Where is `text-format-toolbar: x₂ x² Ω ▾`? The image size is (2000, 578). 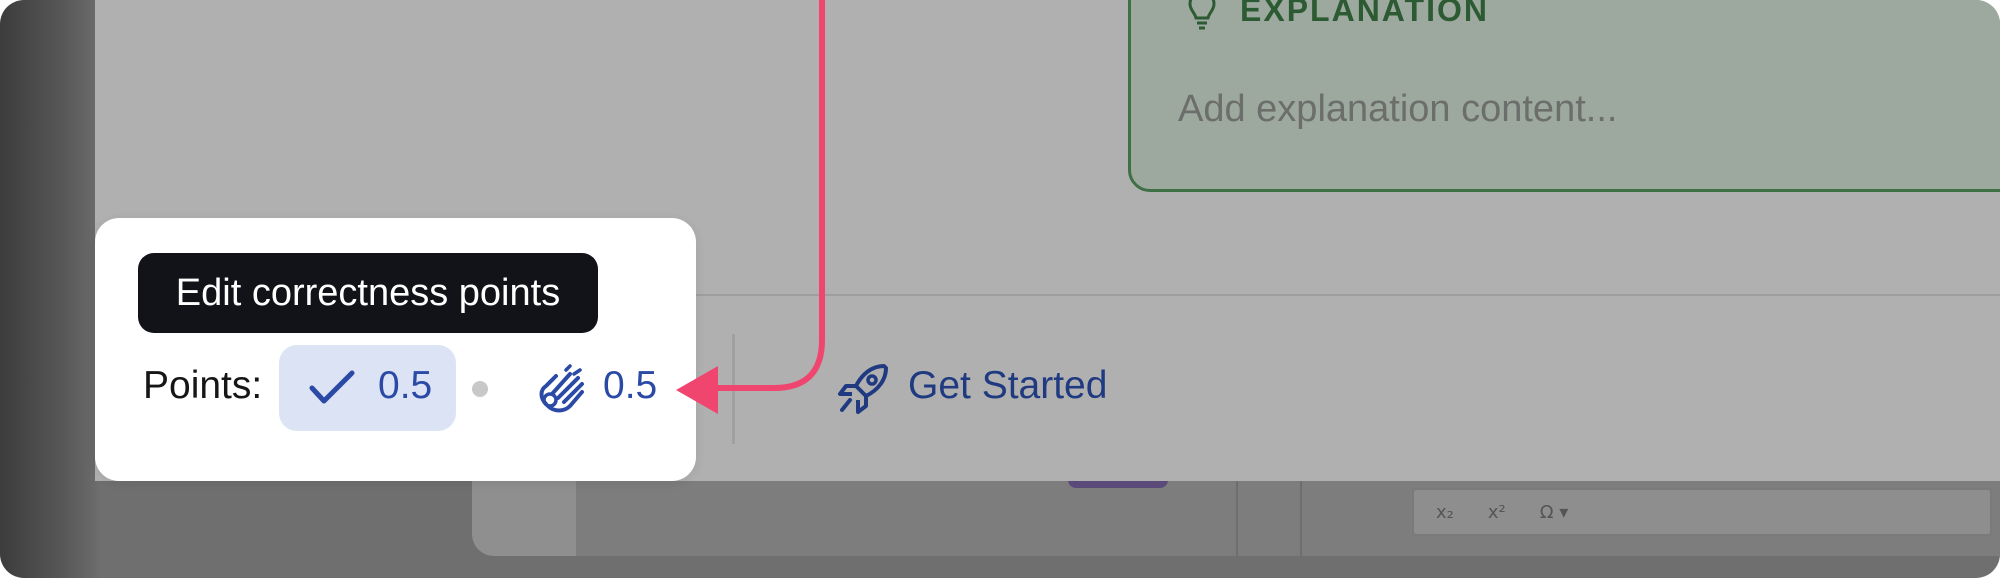 text-format-toolbar: x₂ x² Ω ▾ is located at coordinates (1702, 512).